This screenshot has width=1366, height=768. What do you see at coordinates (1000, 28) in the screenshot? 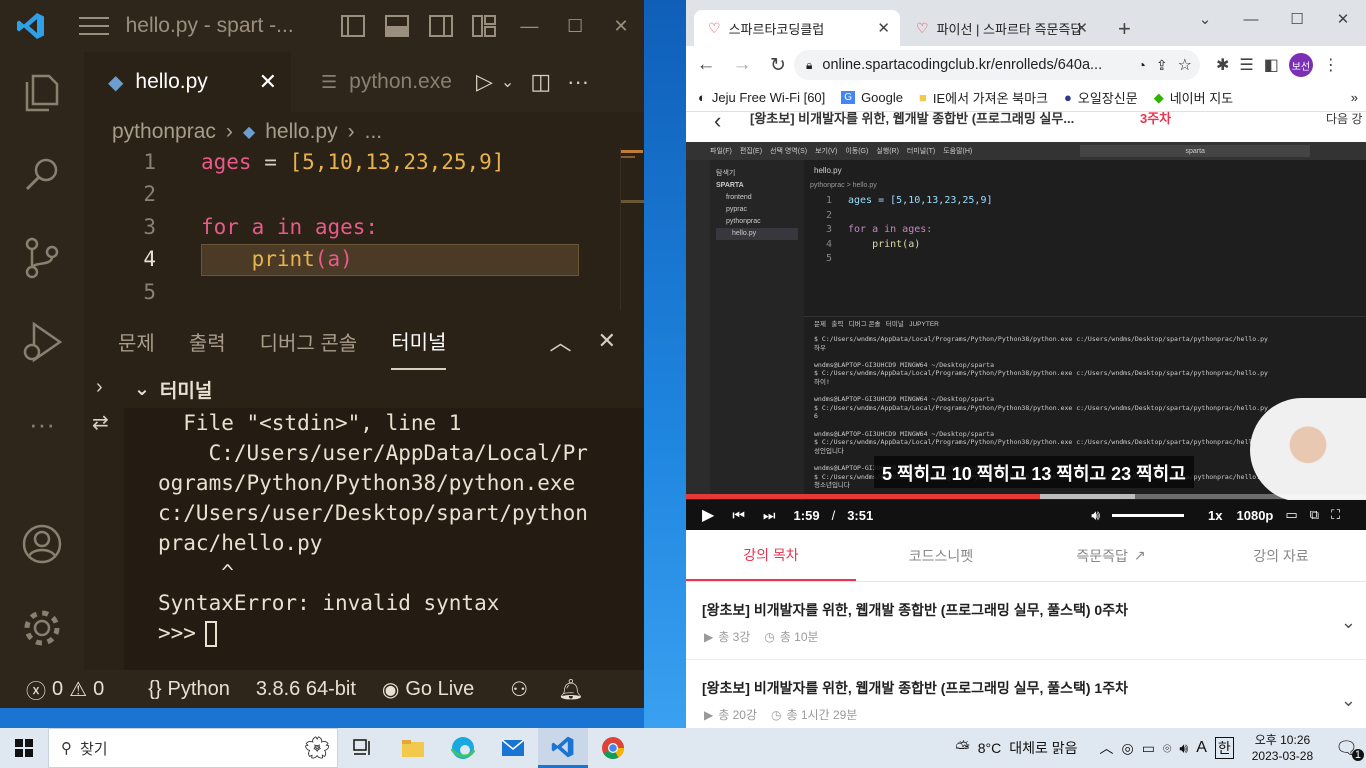
I see `browser-tab-qna: ♡ 파이선 | 스파르타 즉문즉답 ✕` at bounding box center [1000, 28].